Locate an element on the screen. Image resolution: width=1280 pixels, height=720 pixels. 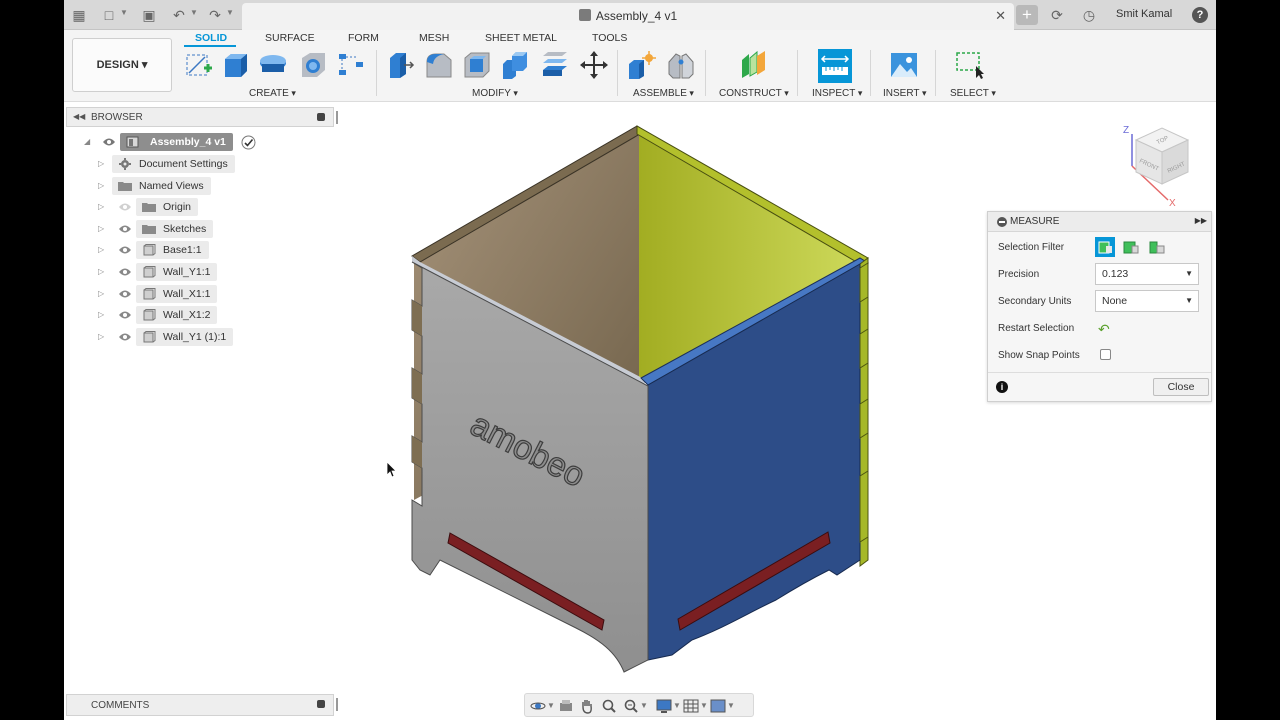
undo-chevron-down-icon: ▼ is located at coordinates (194, 12).